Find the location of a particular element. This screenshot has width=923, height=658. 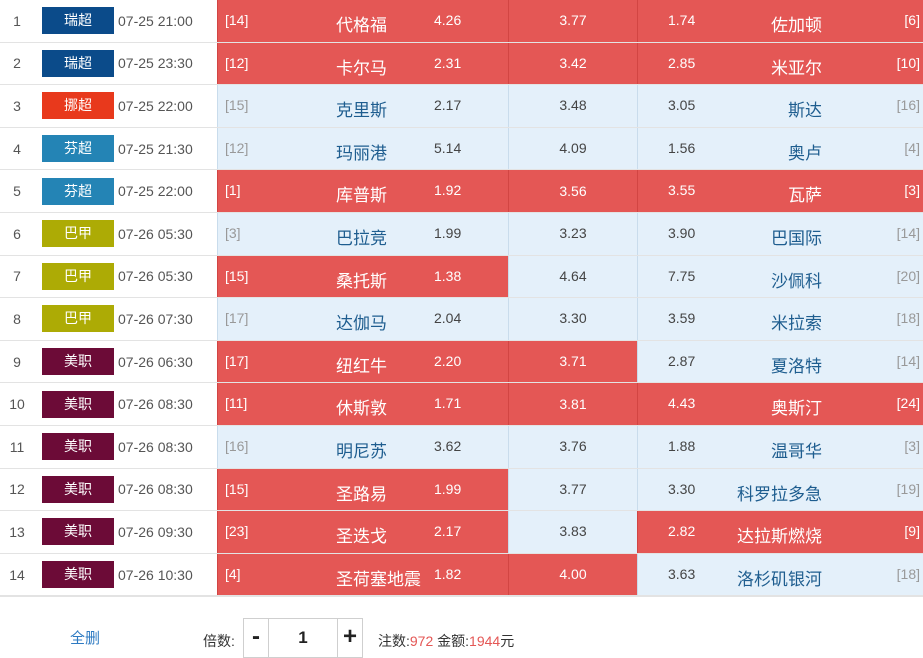

match-number: 8 is located at coordinates (17, 319).